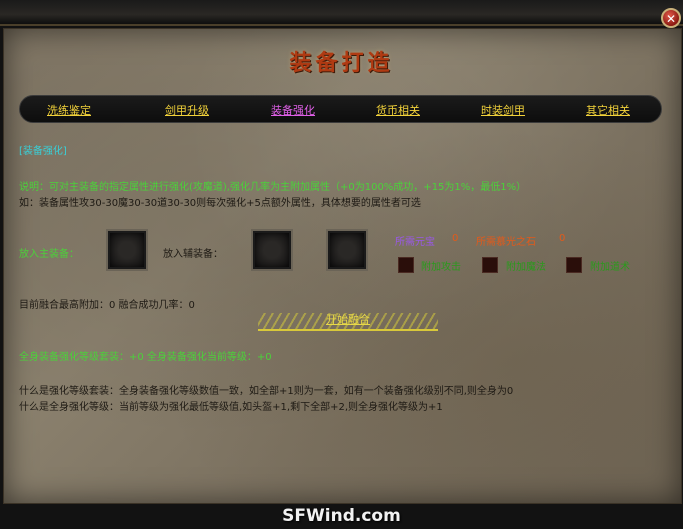 The image size is (683, 529). What do you see at coordinates (441, 267) in the screenshot?
I see `option-attack-label: 附加攻击` at bounding box center [441, 267].